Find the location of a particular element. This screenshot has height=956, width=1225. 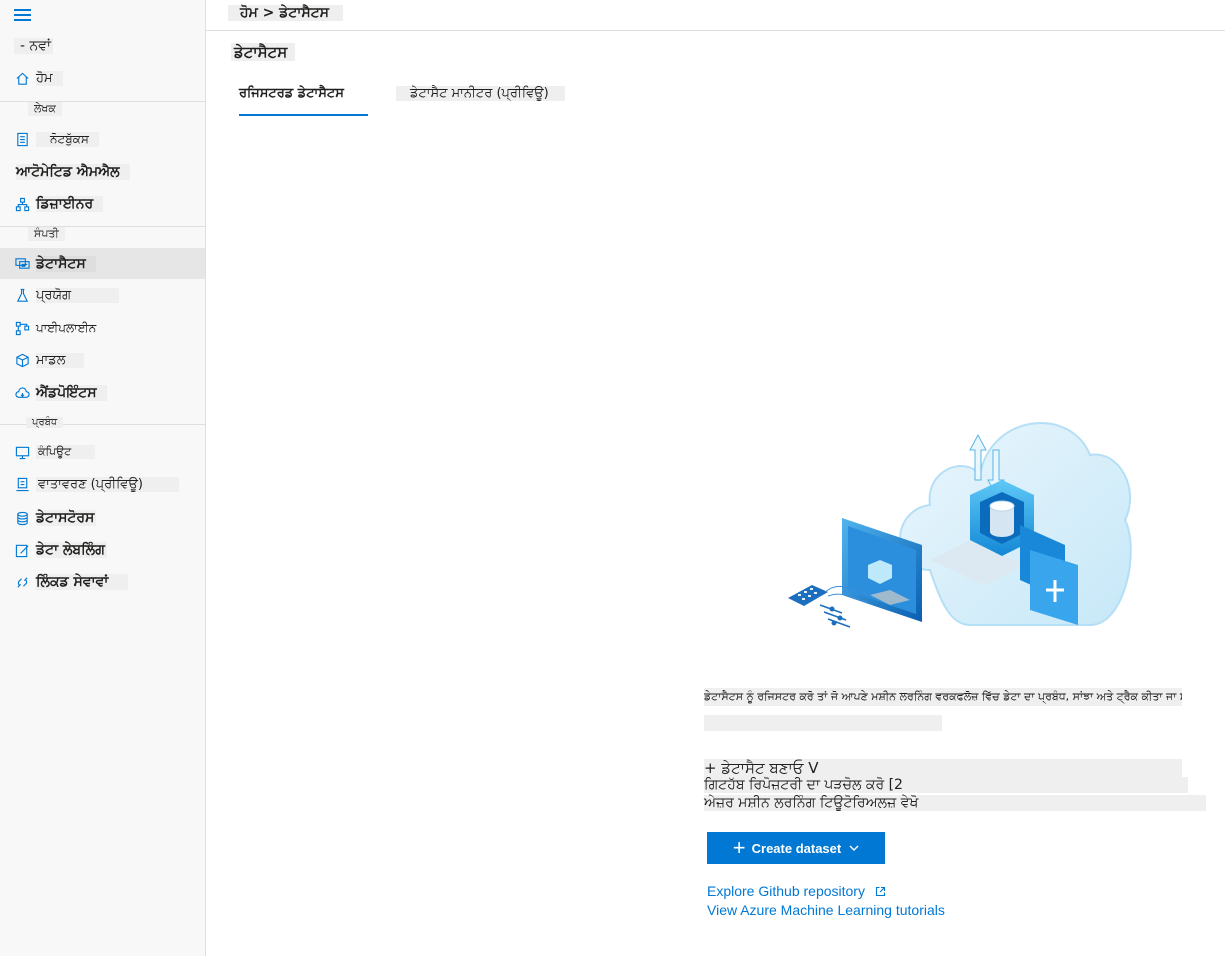

explore-github-localized-label: ਗਿਟਹੱਬ ਰਿਪੋਜ਼ਟਰੀ ਦਾ ਪੜਚੋਲ ਕਰੋ [2 is located at coordinates (946, 785).